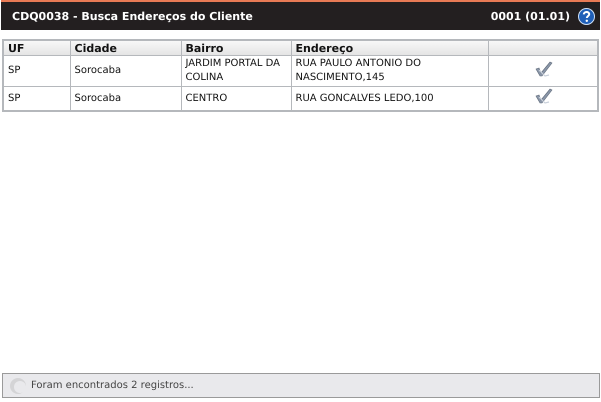 This screenshot has width=601, height=402. Describe the element at coordinates (389, 71) in the screenshot. I see `table-cell: RUA PAULO ANTONIO DO NASCIMENTO,145` at that location.